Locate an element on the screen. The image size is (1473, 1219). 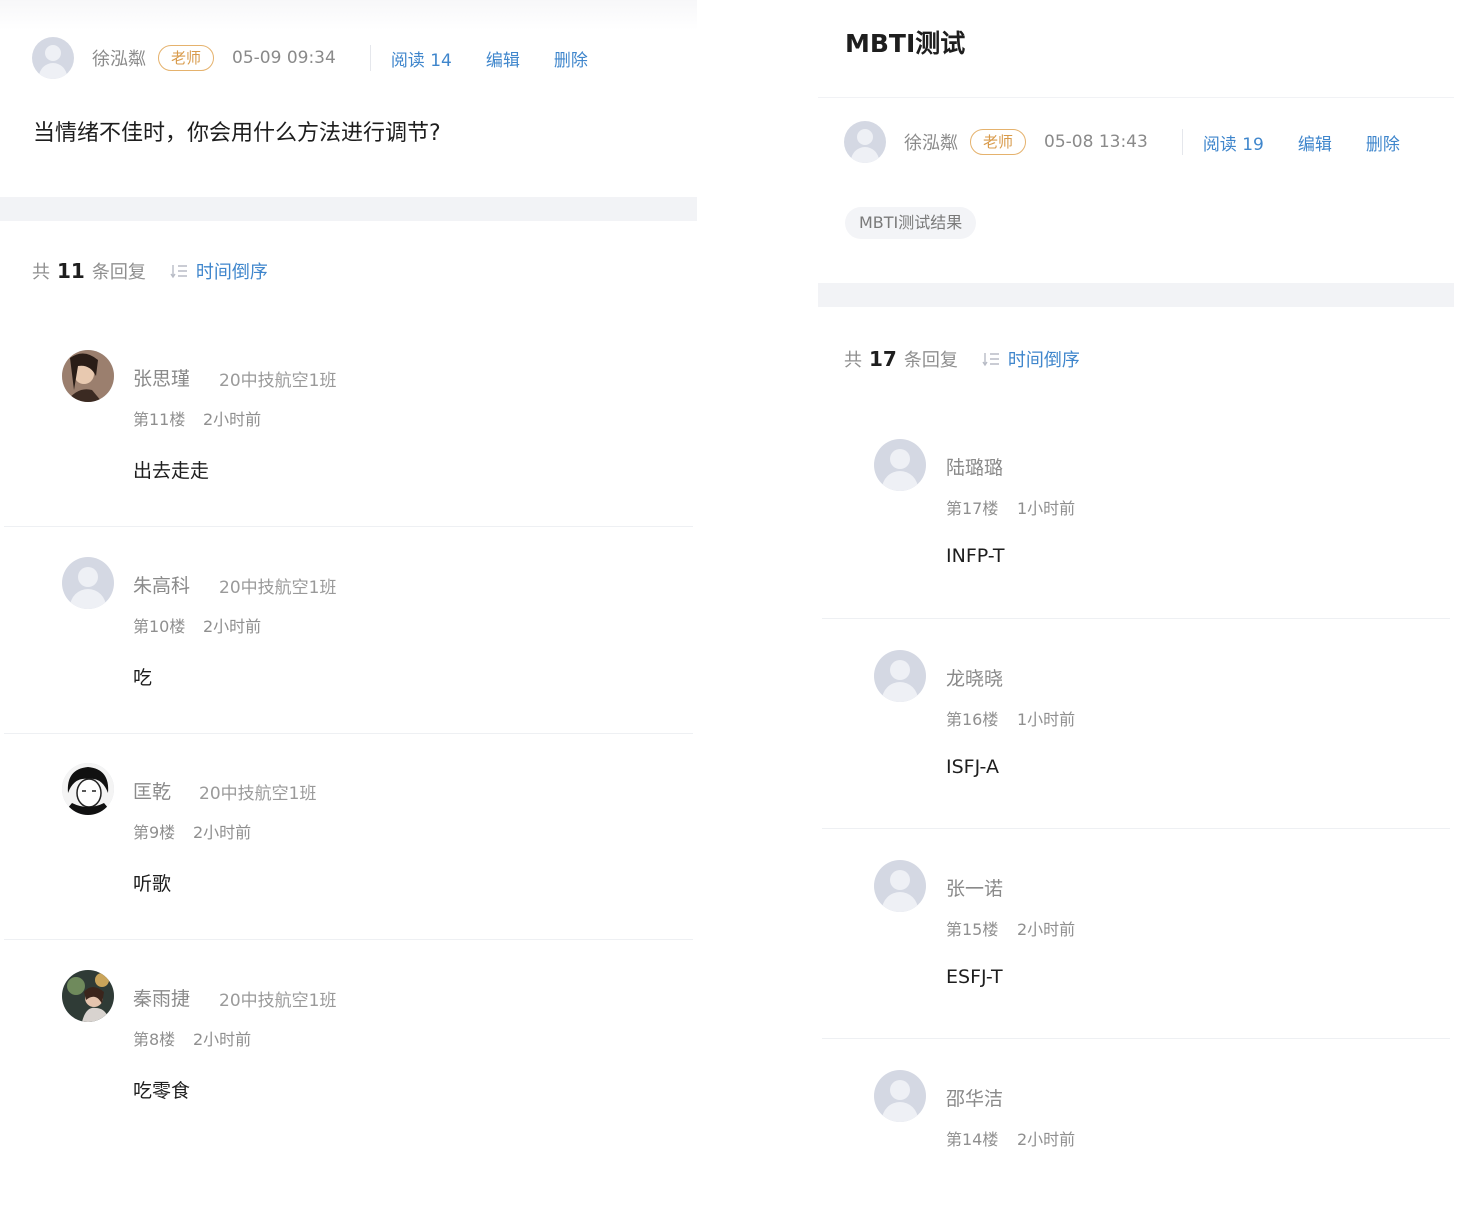
reply-author: 匡乾 is located at coordinates (152, 790).